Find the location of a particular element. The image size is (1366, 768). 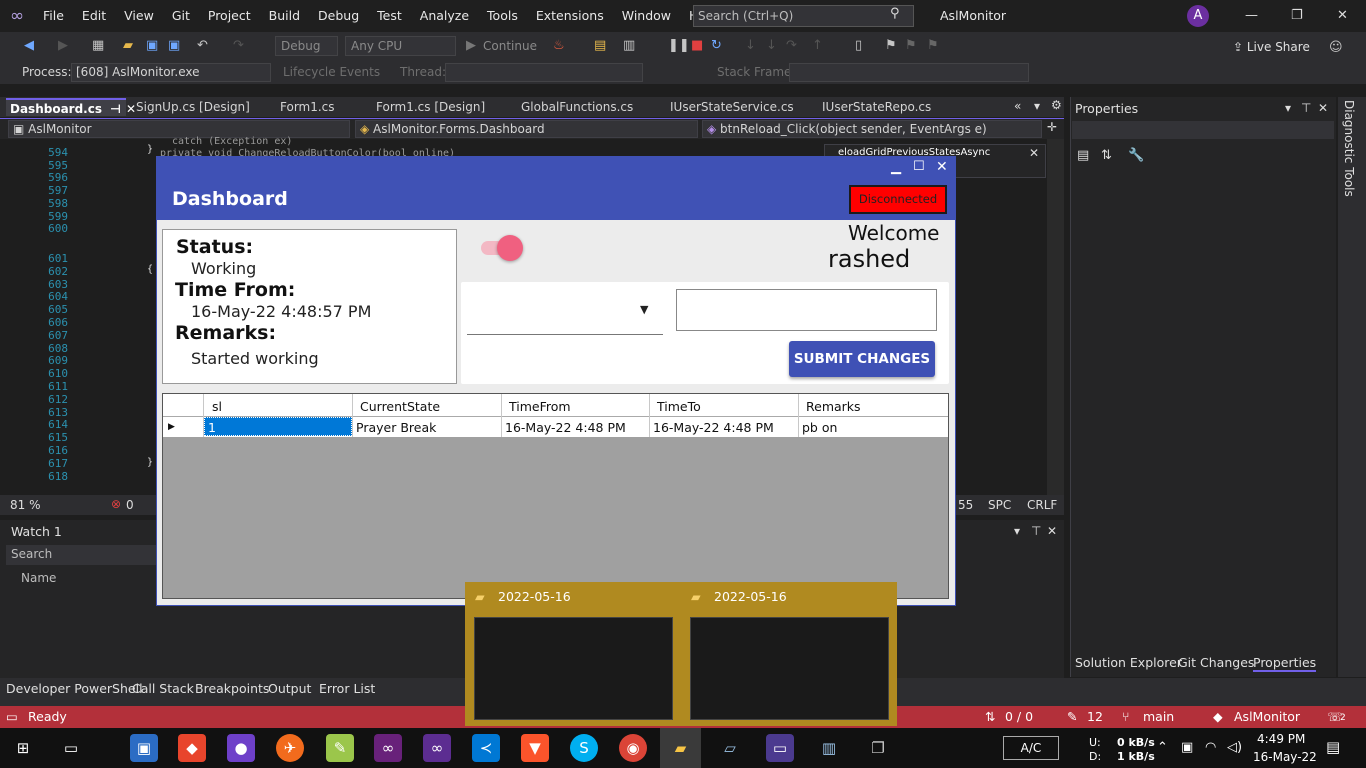

menu-view: View is located at coordinates (139, 16).